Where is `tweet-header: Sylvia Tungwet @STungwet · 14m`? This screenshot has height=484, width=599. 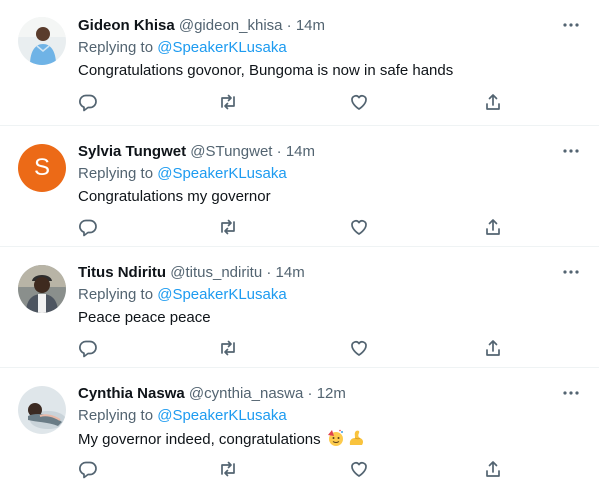
tweet-header: Sylvia Tungwet @STungwet · 14m is located at coordinates (196, 152).